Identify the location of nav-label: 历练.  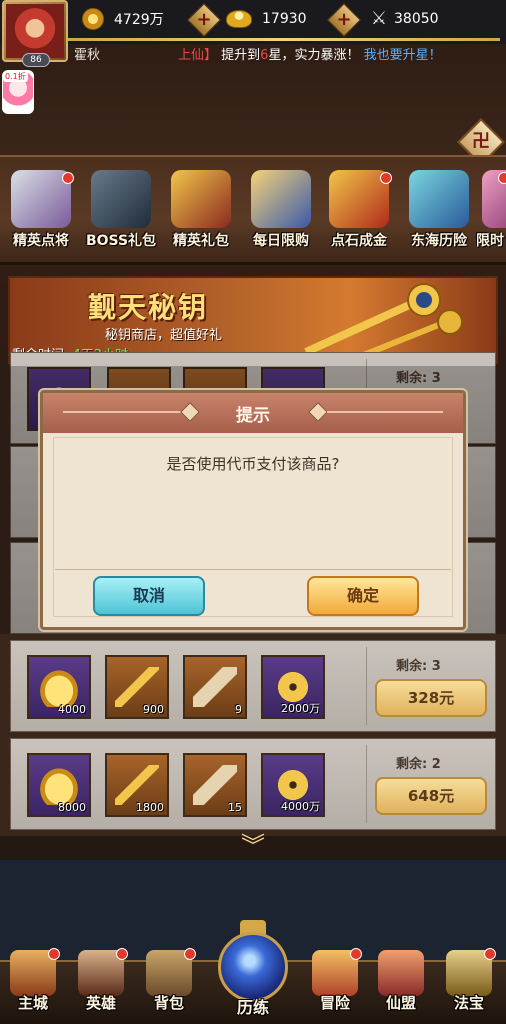
(252, 1007).